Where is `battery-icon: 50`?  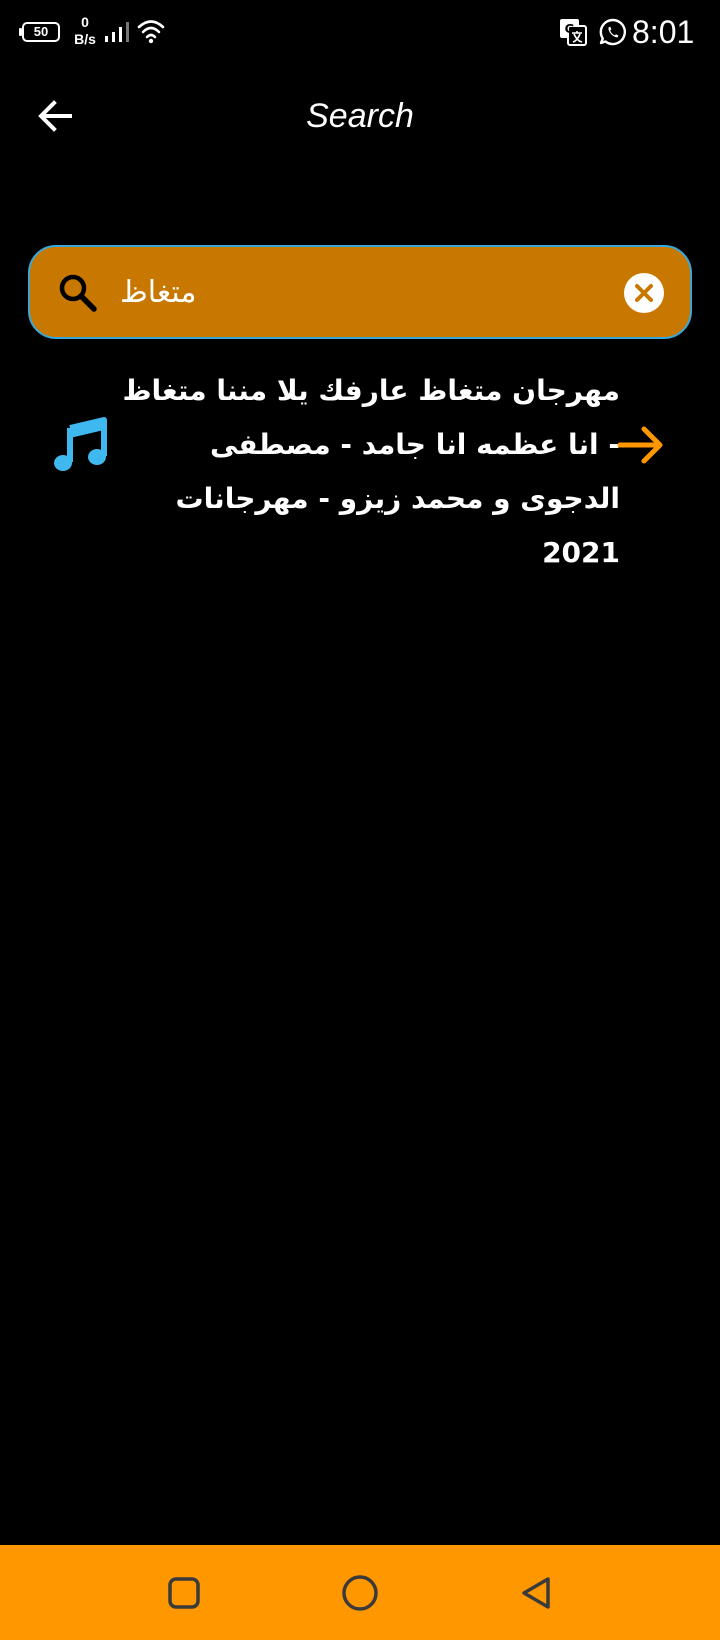
battery-icon: 50 is located at coordinates (39, 32).